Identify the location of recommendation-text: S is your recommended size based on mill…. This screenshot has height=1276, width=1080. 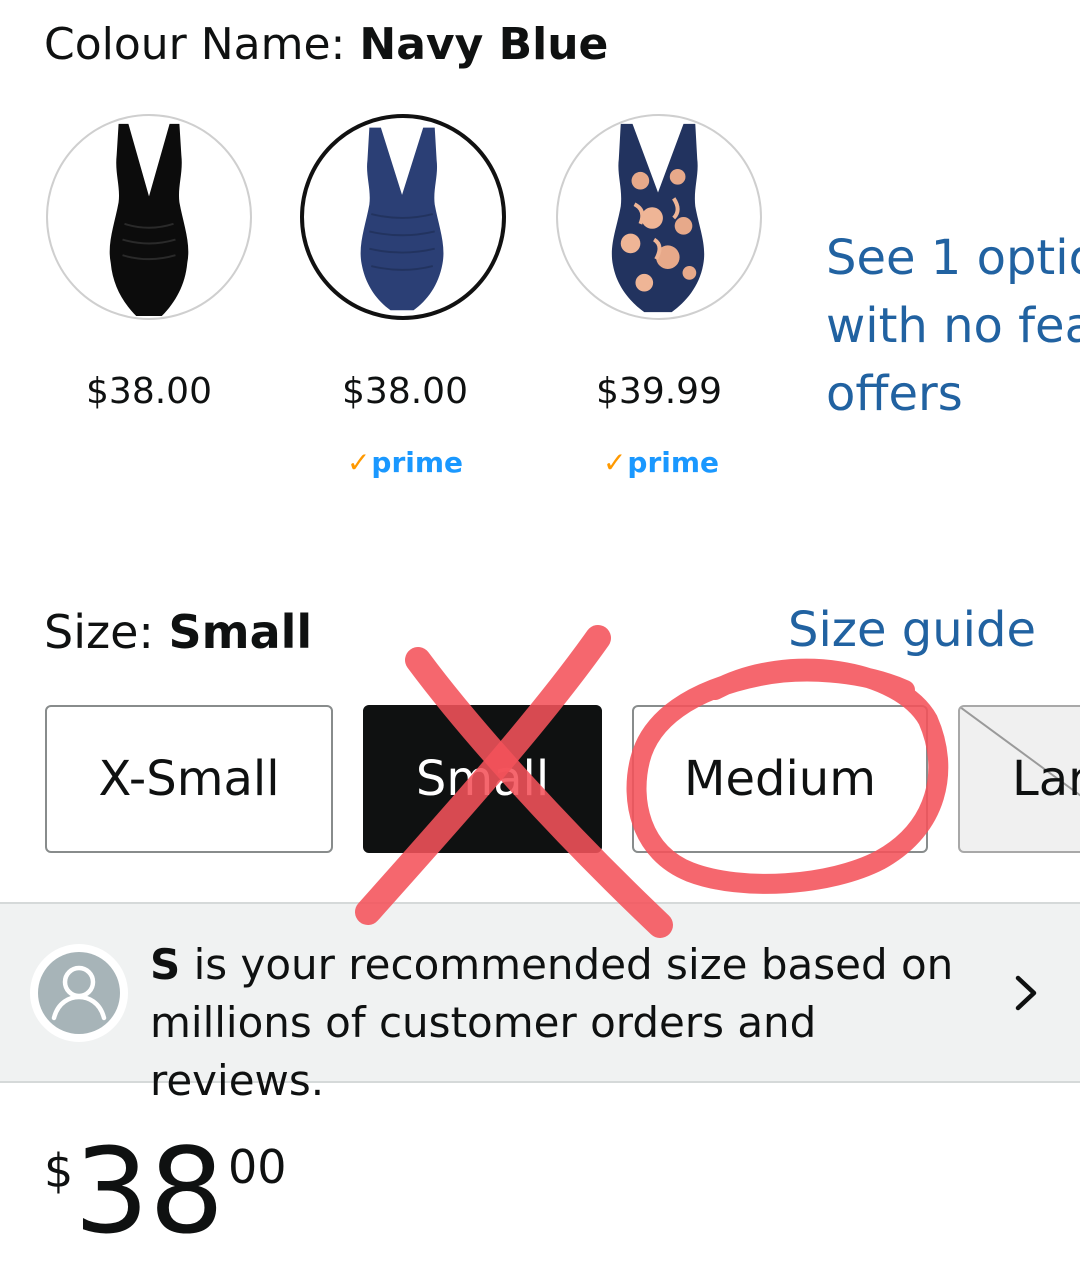
(570, 1023).